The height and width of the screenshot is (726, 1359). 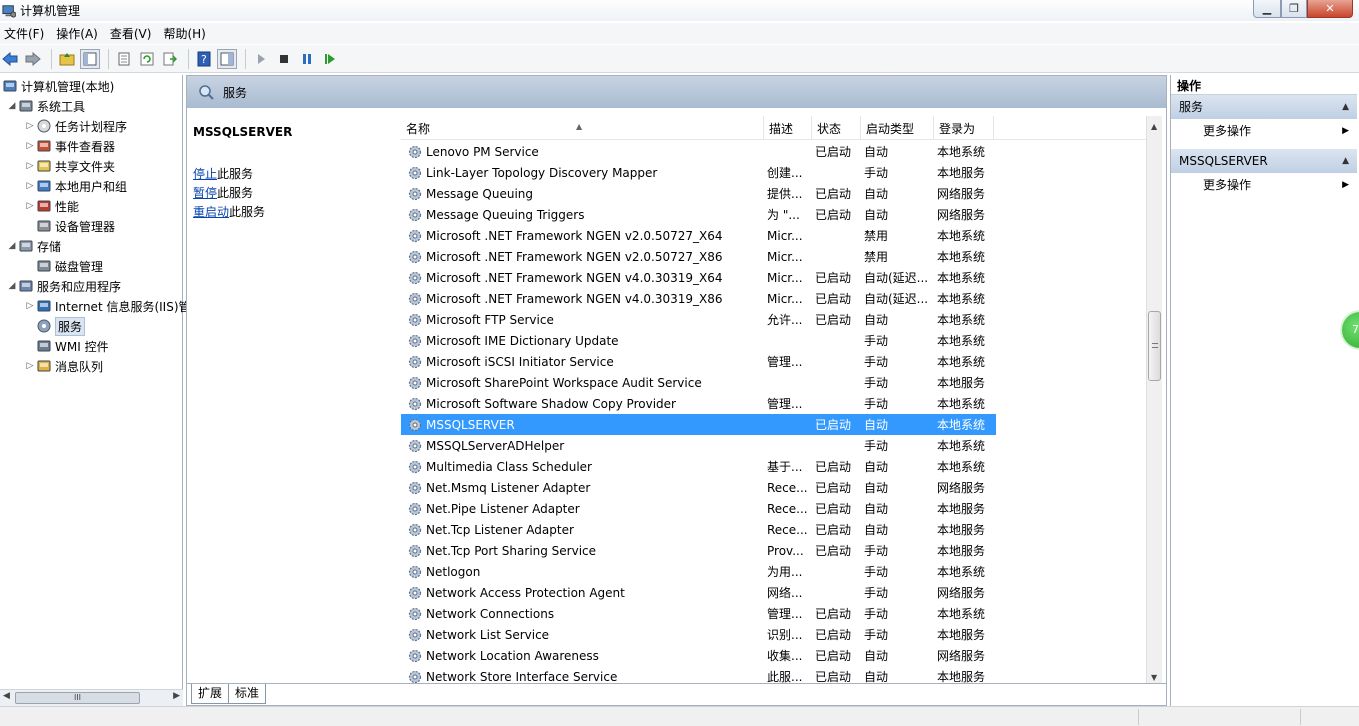 What do you see at coordinates (1264, 161) in the screenshot?
I see `action-section-mssqlserver: MSSQLSERVER ▲` at bounding box center [1264, 161].